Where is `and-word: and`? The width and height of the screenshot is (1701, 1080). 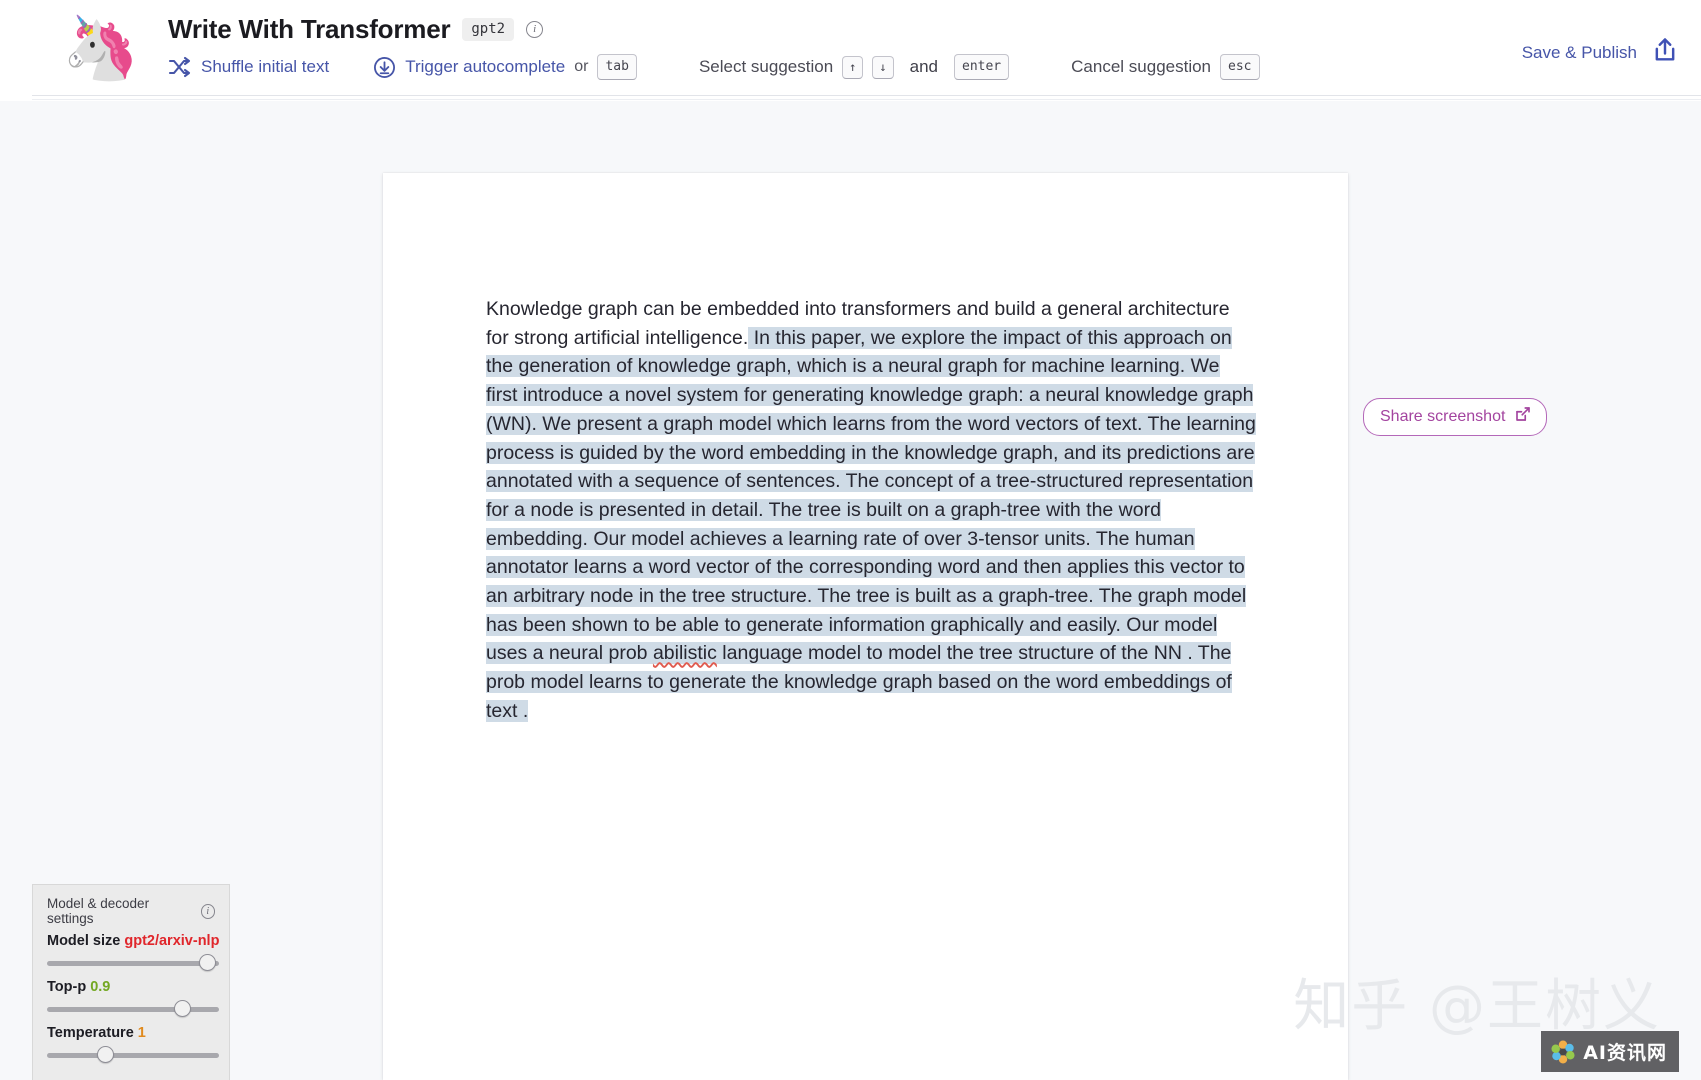 and-word: and is located at coordinates (923, 66).